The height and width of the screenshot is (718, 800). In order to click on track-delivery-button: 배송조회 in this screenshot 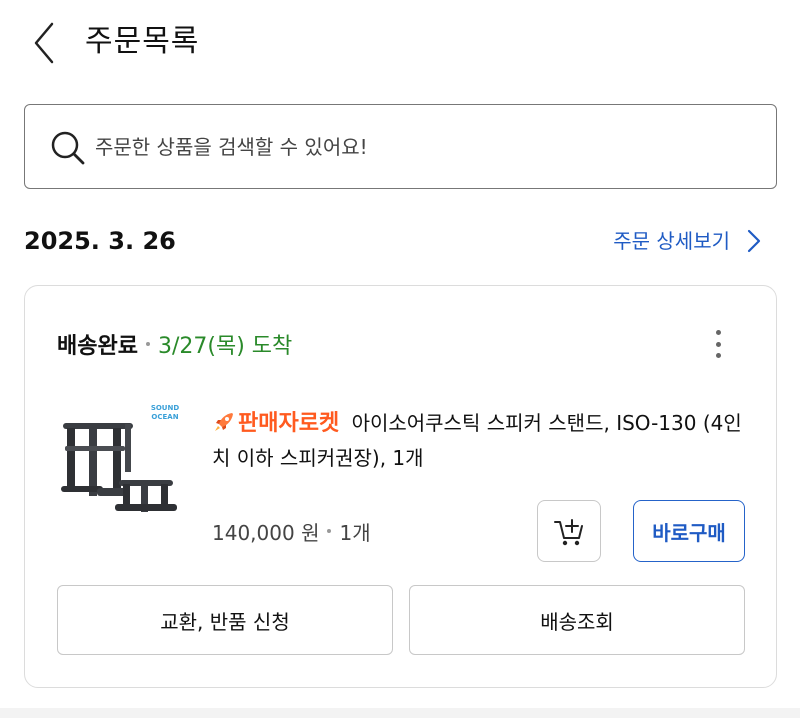, I will do `click(577, 620)`.